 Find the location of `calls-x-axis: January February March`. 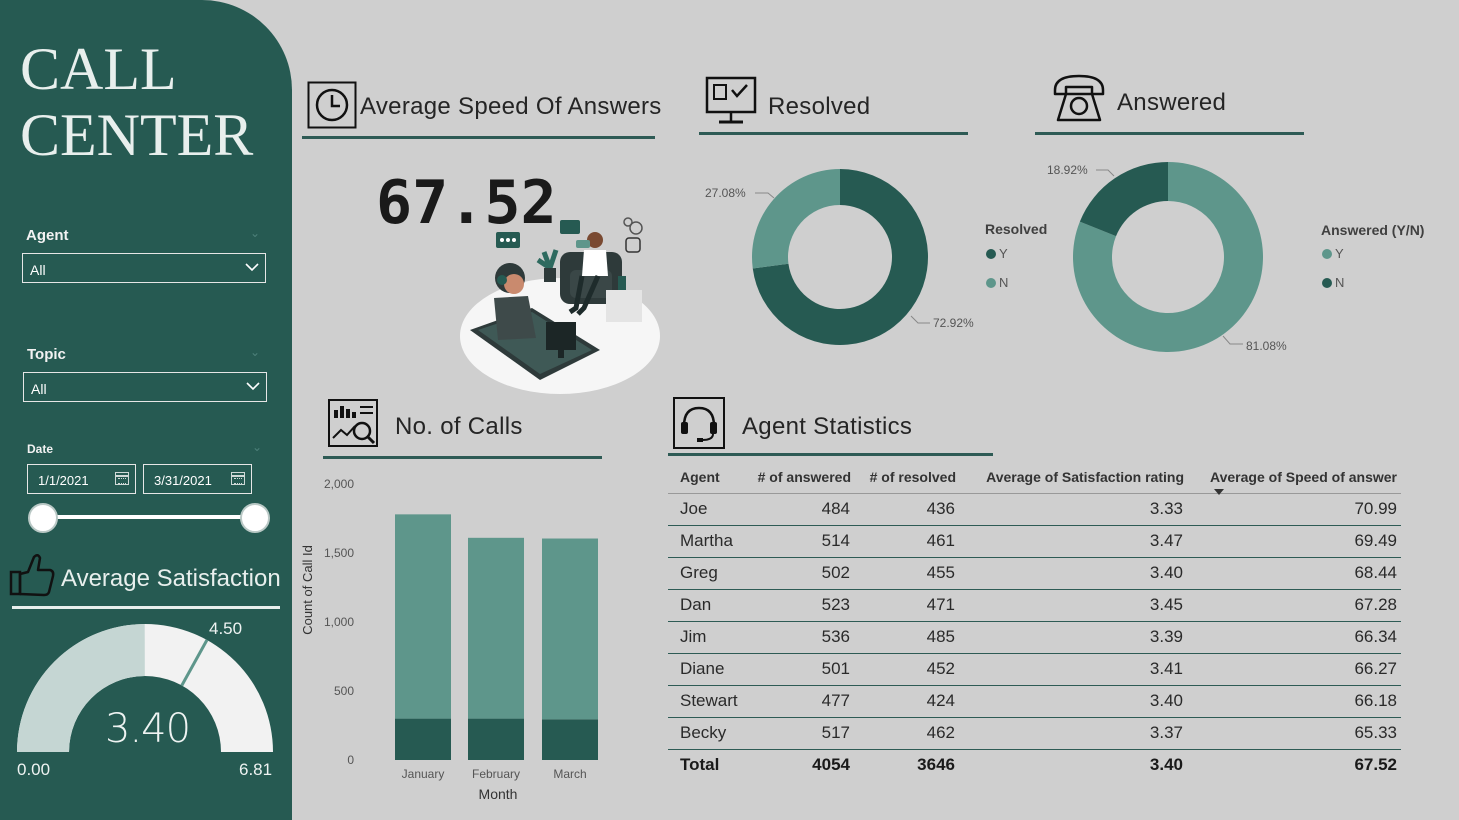

calls-x-axis: January February March is located at coordinates (494, 774).